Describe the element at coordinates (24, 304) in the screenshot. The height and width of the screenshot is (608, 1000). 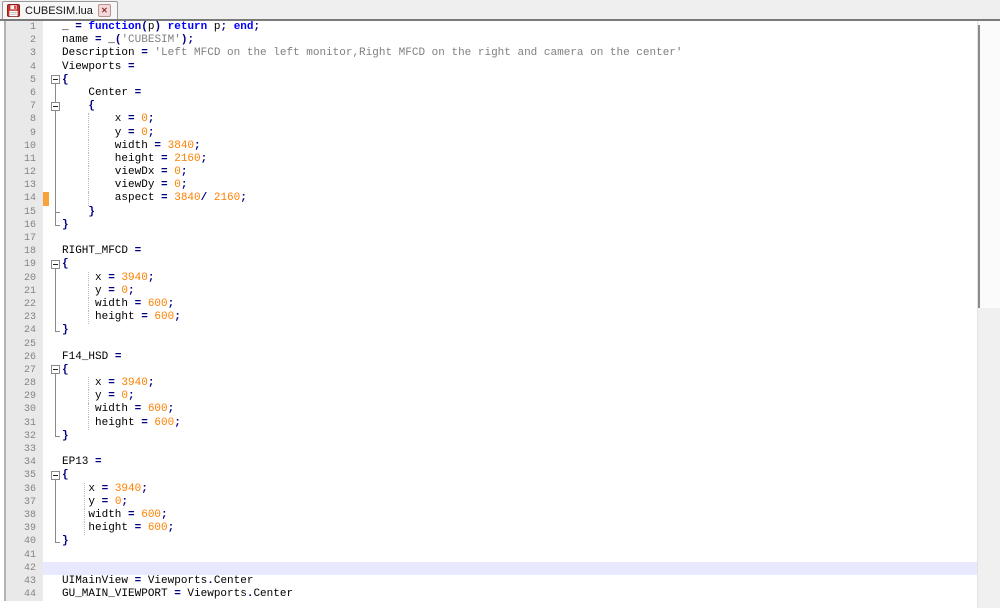
I see `line-number: 22` at that location.